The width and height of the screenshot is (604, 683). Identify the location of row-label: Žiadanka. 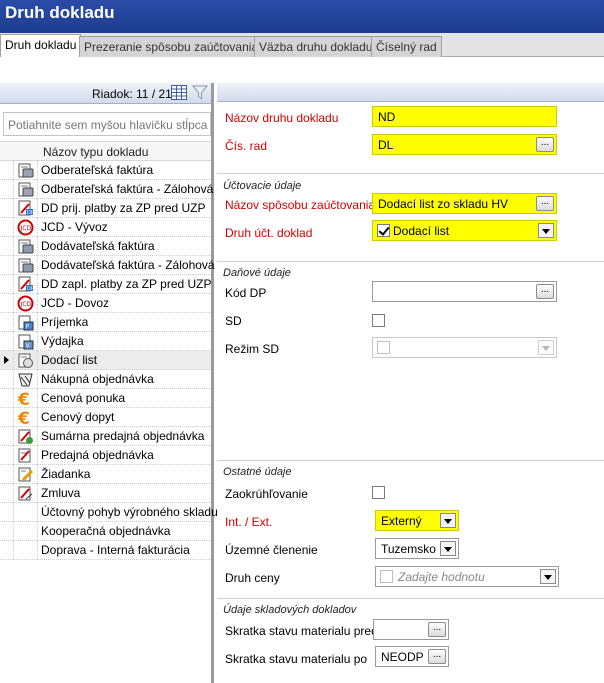
(66, 474).